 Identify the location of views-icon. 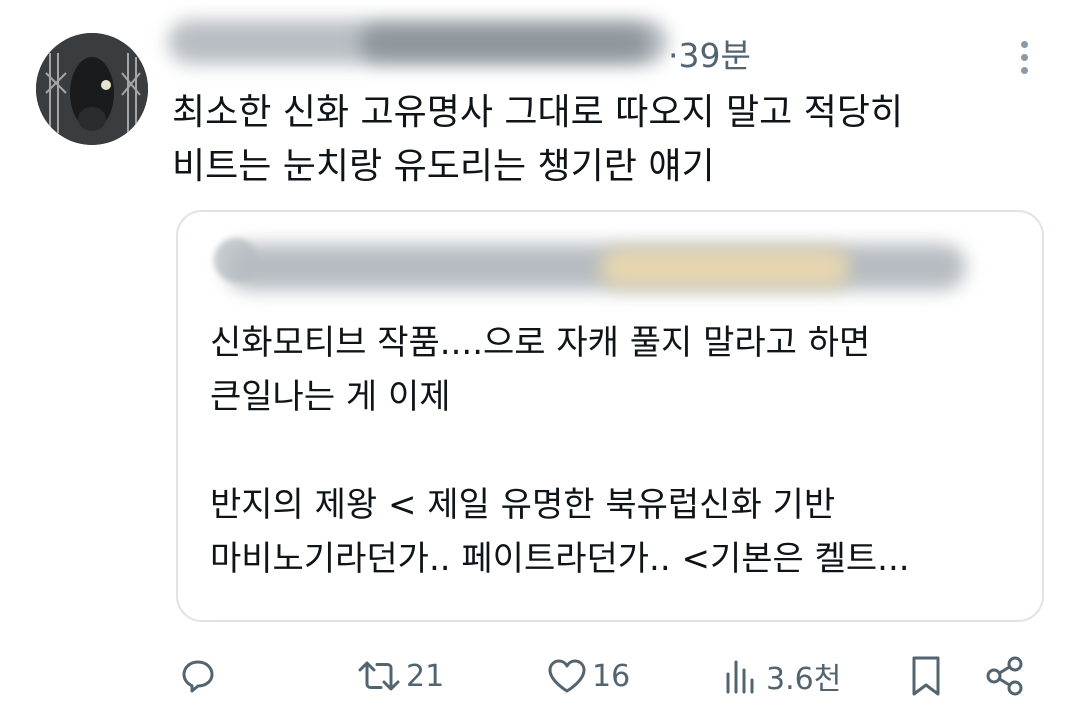
(740, 677).